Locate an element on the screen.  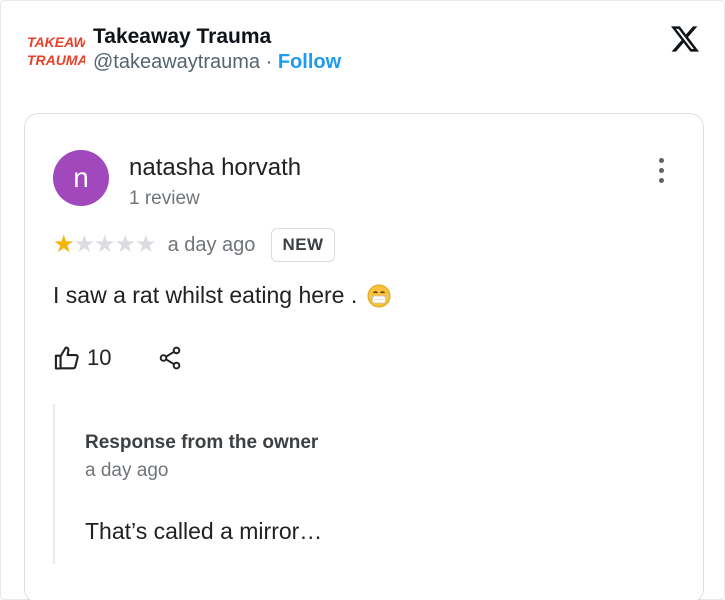
star-rating: ★★★★★ is located at coordinates (105, 244).